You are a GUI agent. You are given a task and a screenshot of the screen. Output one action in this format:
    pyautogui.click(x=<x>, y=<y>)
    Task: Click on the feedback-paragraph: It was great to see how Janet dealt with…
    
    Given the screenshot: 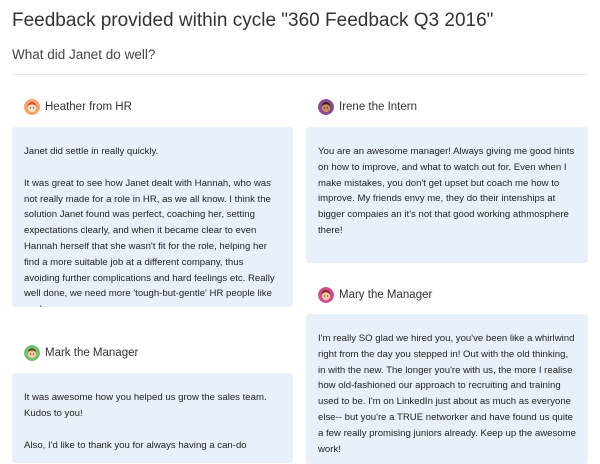 What is the action you would take?
    pyautogui.click(x=149, y=242)
    